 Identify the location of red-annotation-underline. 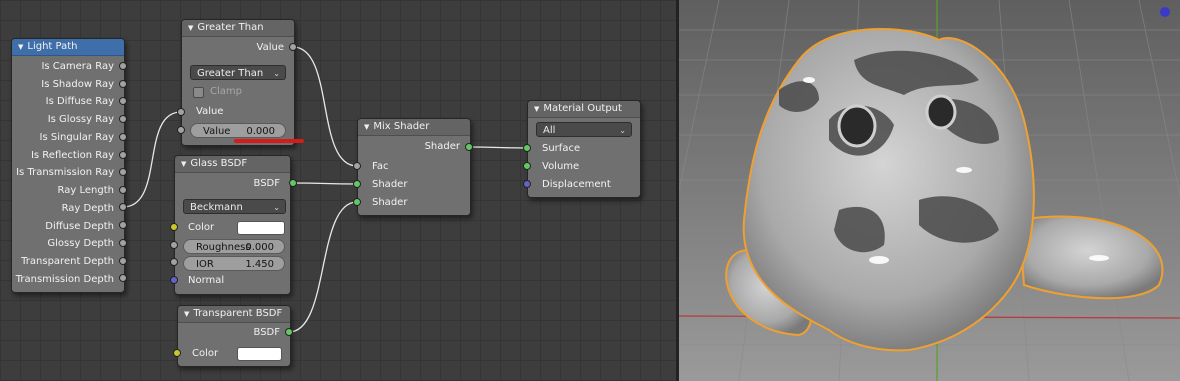
(269, 141).